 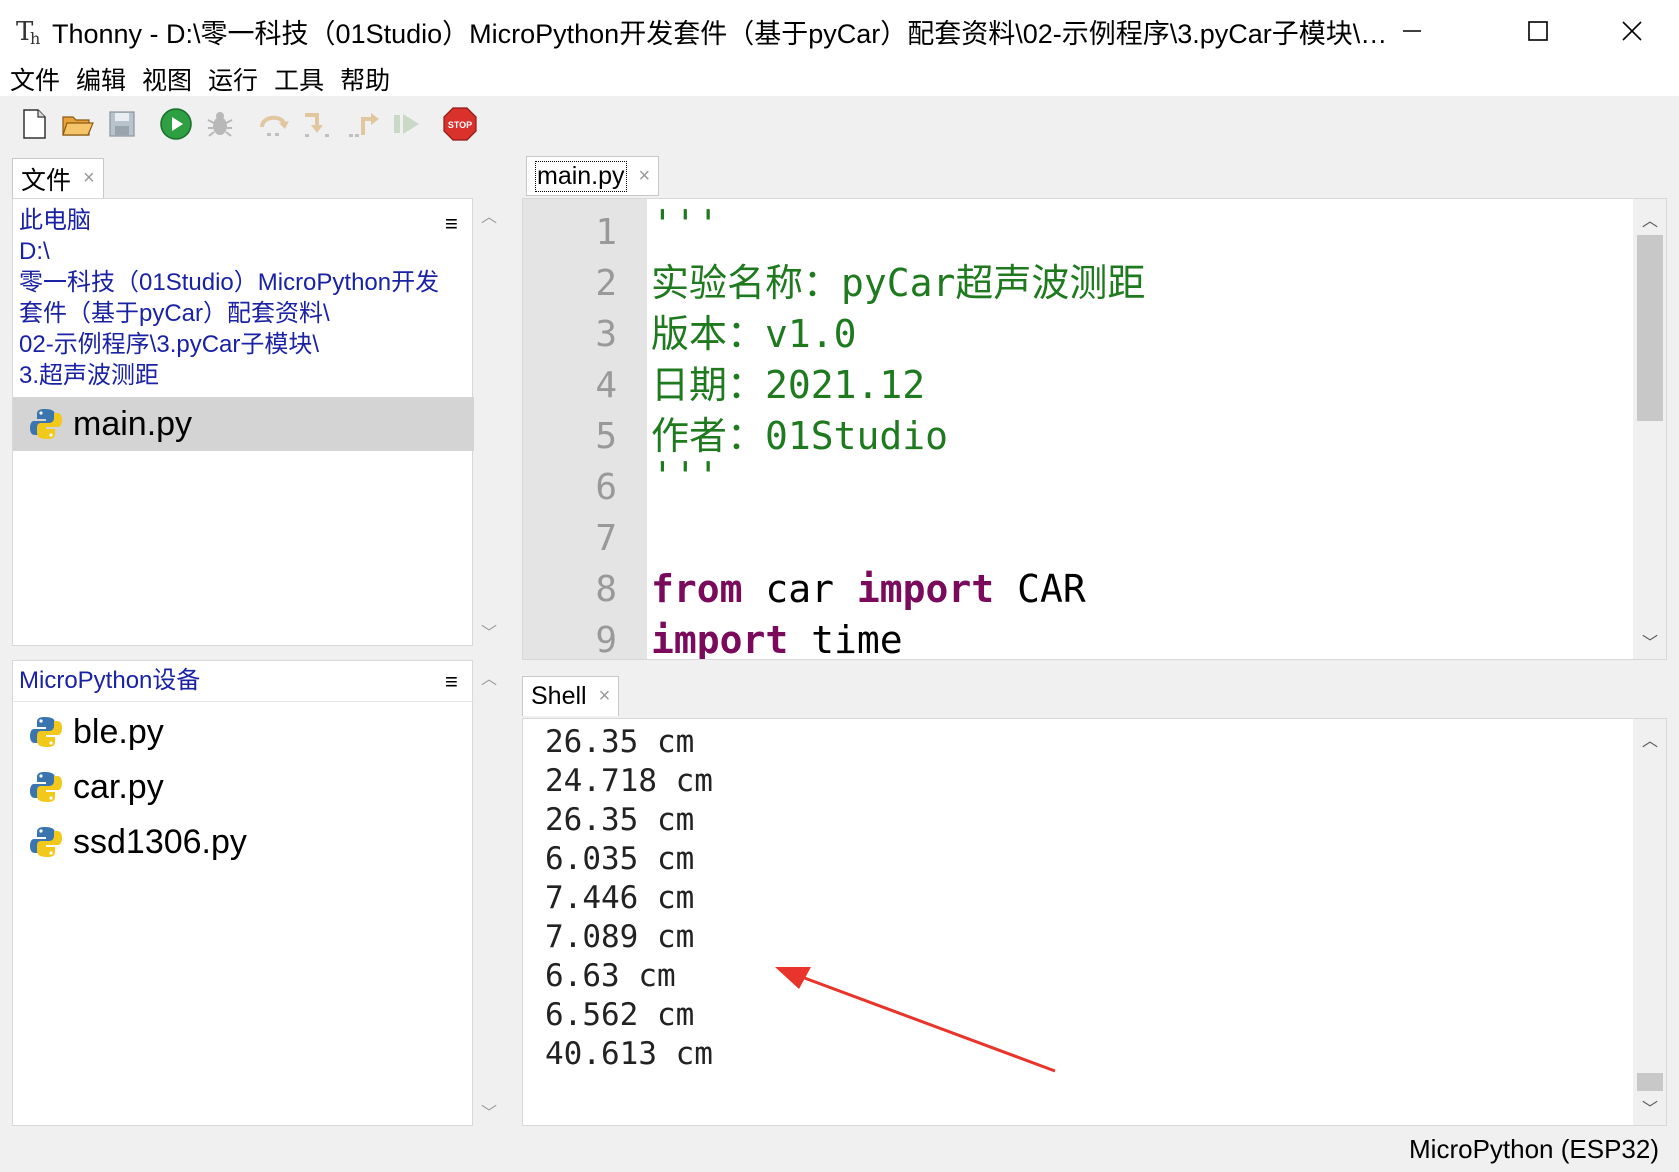 What do you see at coordinates (1632, 31) in the screenshot?
I see `close-button` at bounding box center [1632, 31].